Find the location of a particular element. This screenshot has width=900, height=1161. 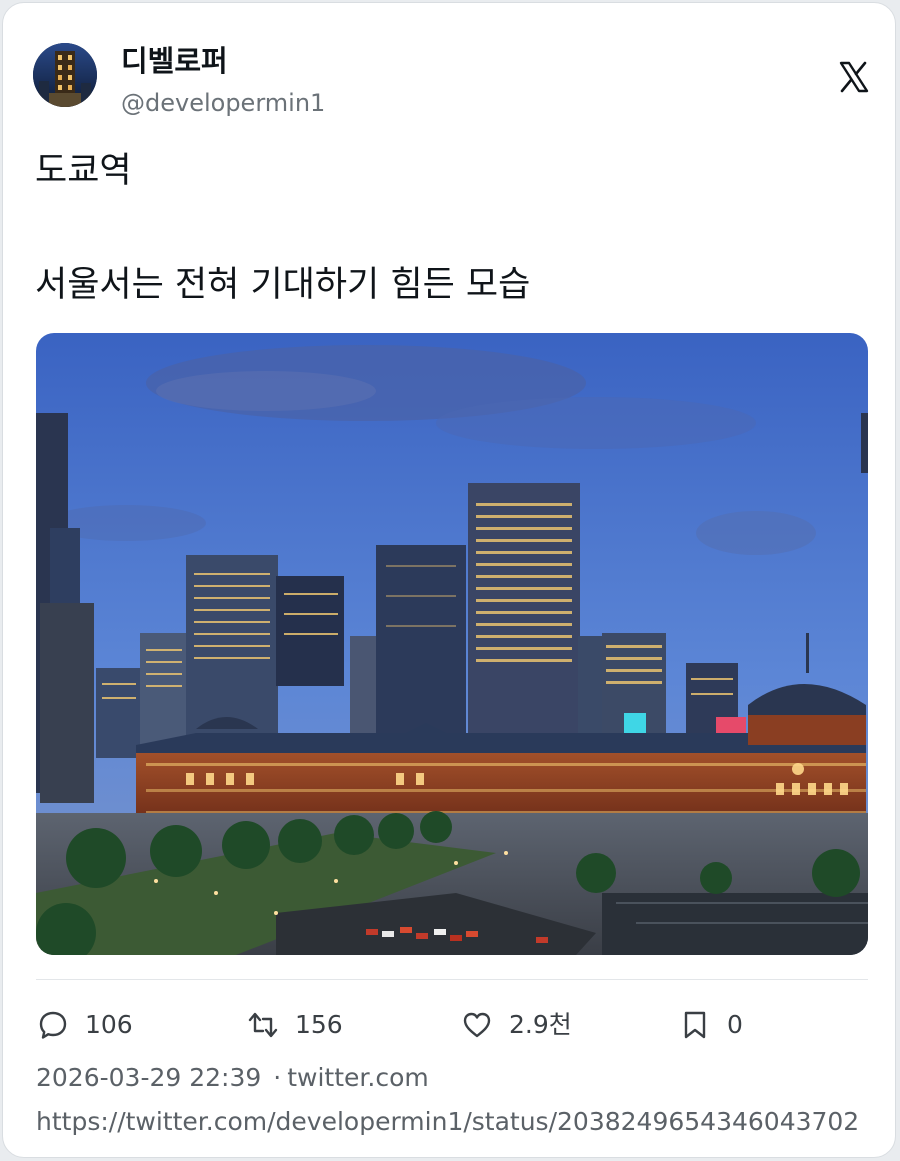

retweet-count: 156 is located at coordinates (319, 1024).